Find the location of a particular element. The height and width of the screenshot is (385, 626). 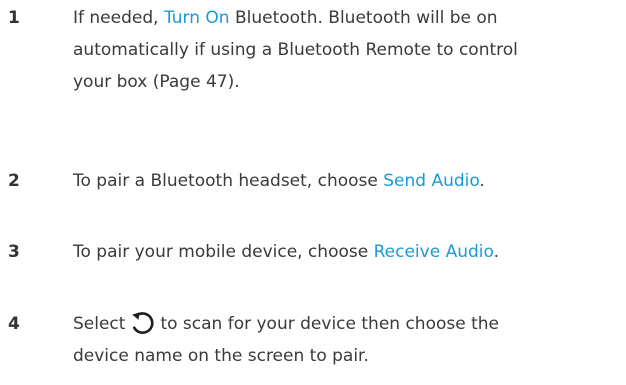

step-number: 2 is located at coordinates (14, 181).